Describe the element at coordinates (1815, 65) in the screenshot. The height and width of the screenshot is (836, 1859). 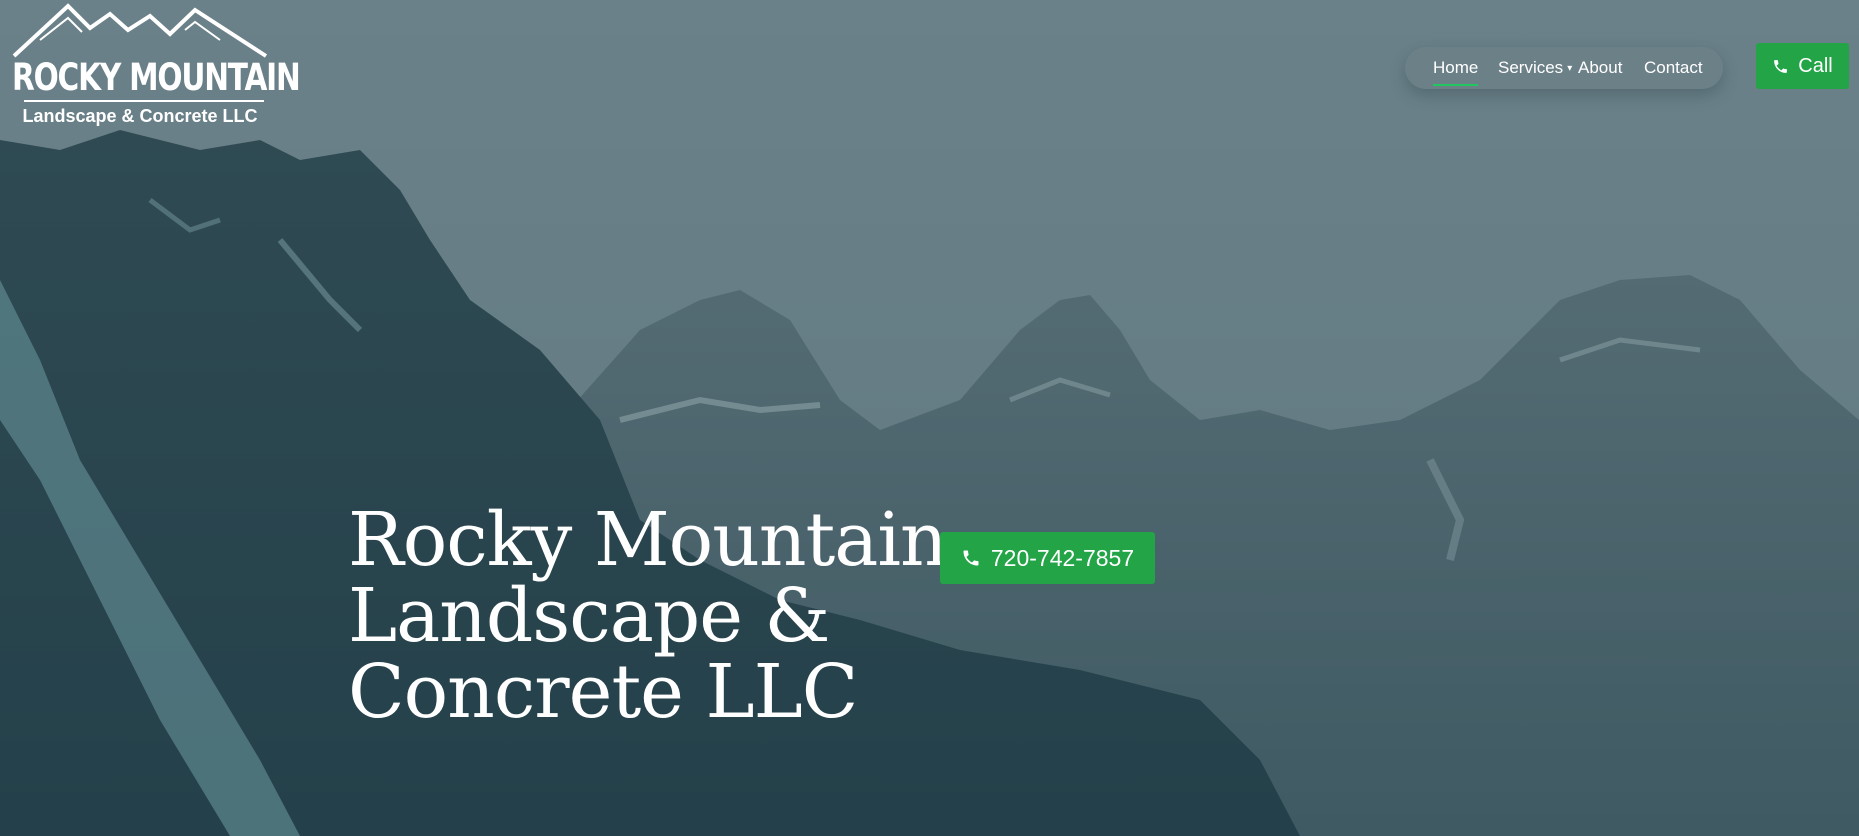
I see `call-button-label: Call` at that location.